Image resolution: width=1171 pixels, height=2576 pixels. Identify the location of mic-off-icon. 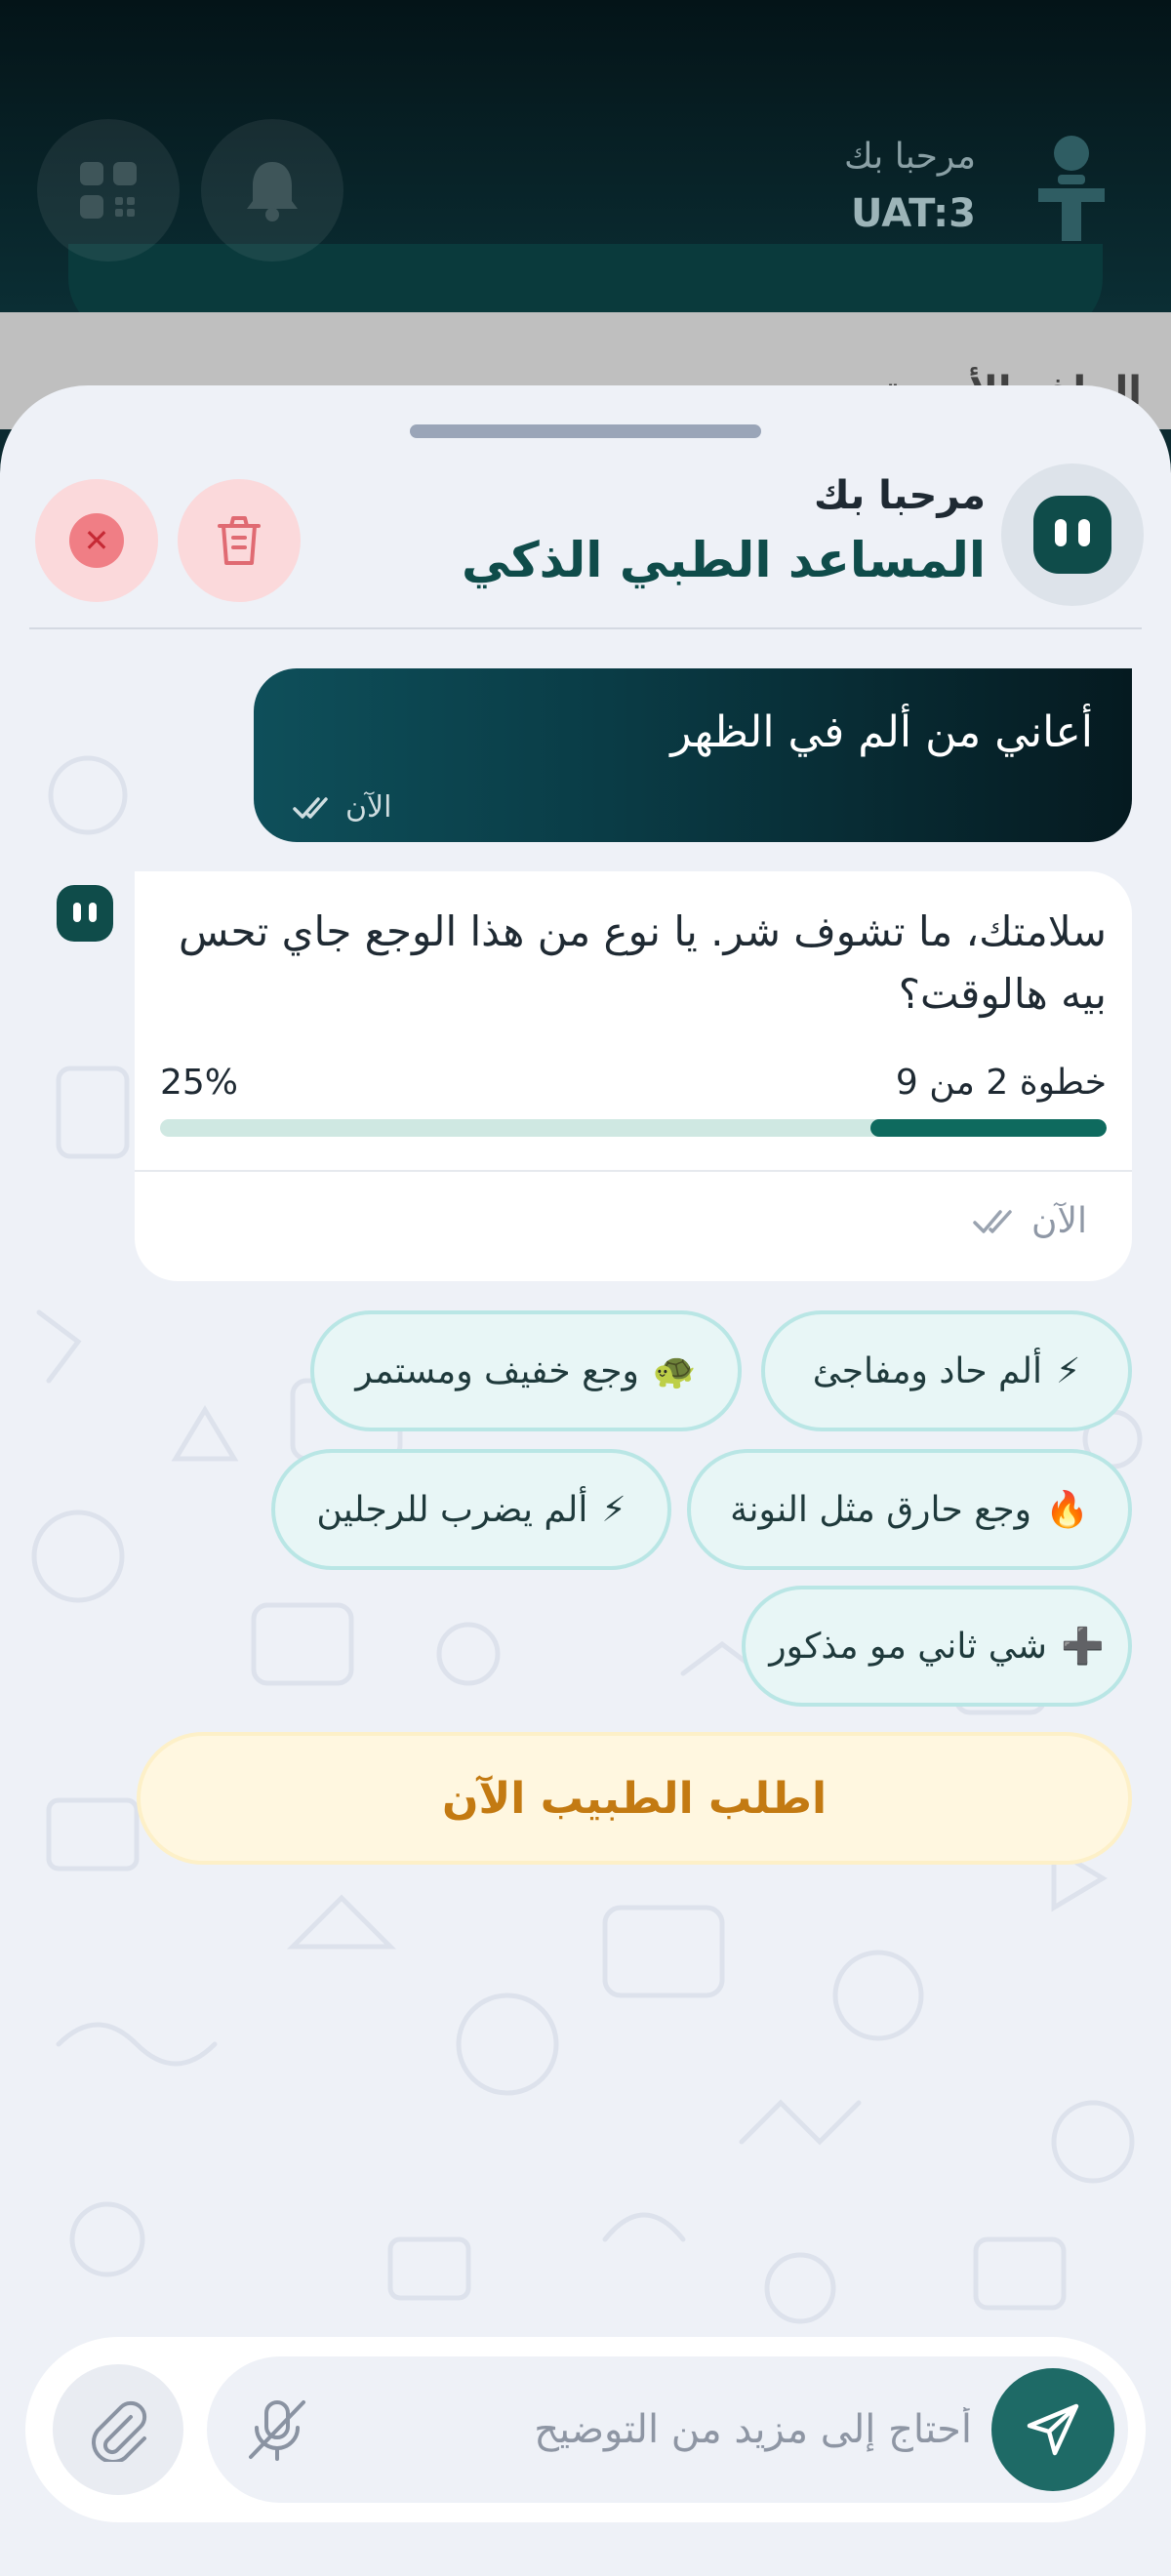
(277, 2430).